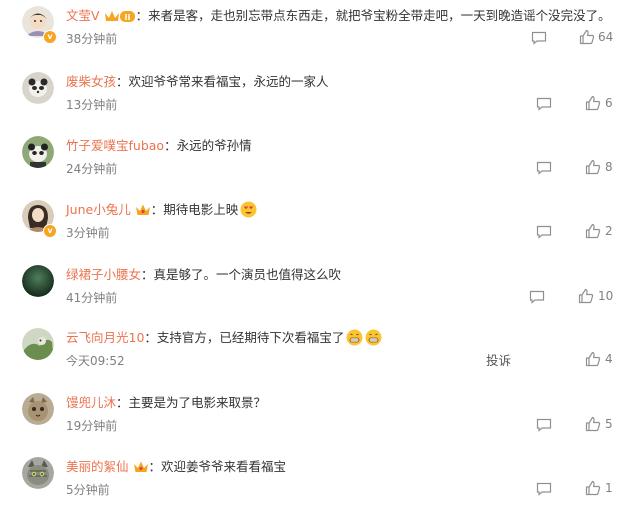 The width and height of the screenshot is (629, 515). What do you see at coordinates (88, 490) in the screenshot?
I see `comment-time: 5分钟前` at bounding box center [88, 490].